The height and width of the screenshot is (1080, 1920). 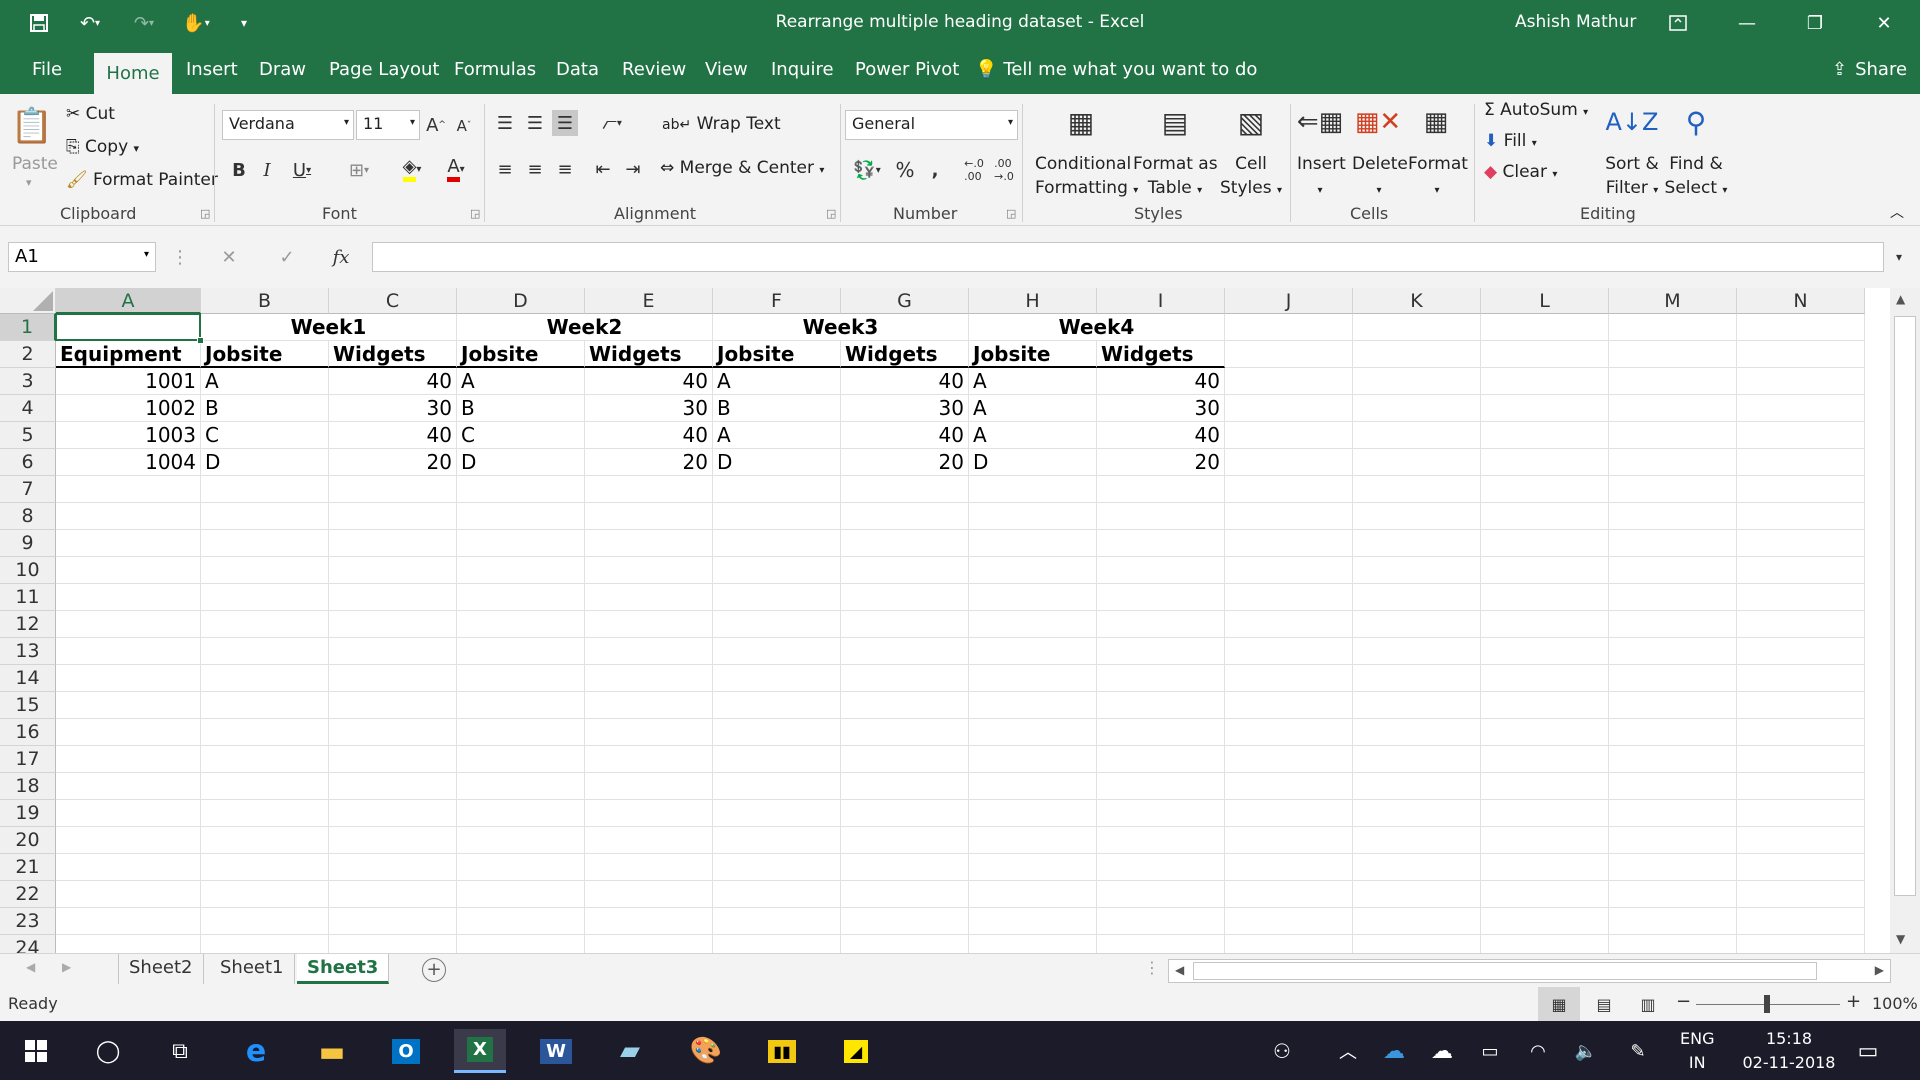 What do you see at coordinates (649, 462) in the screenshot?
I see `data-cell: 20` at bounding box center [649, 462].